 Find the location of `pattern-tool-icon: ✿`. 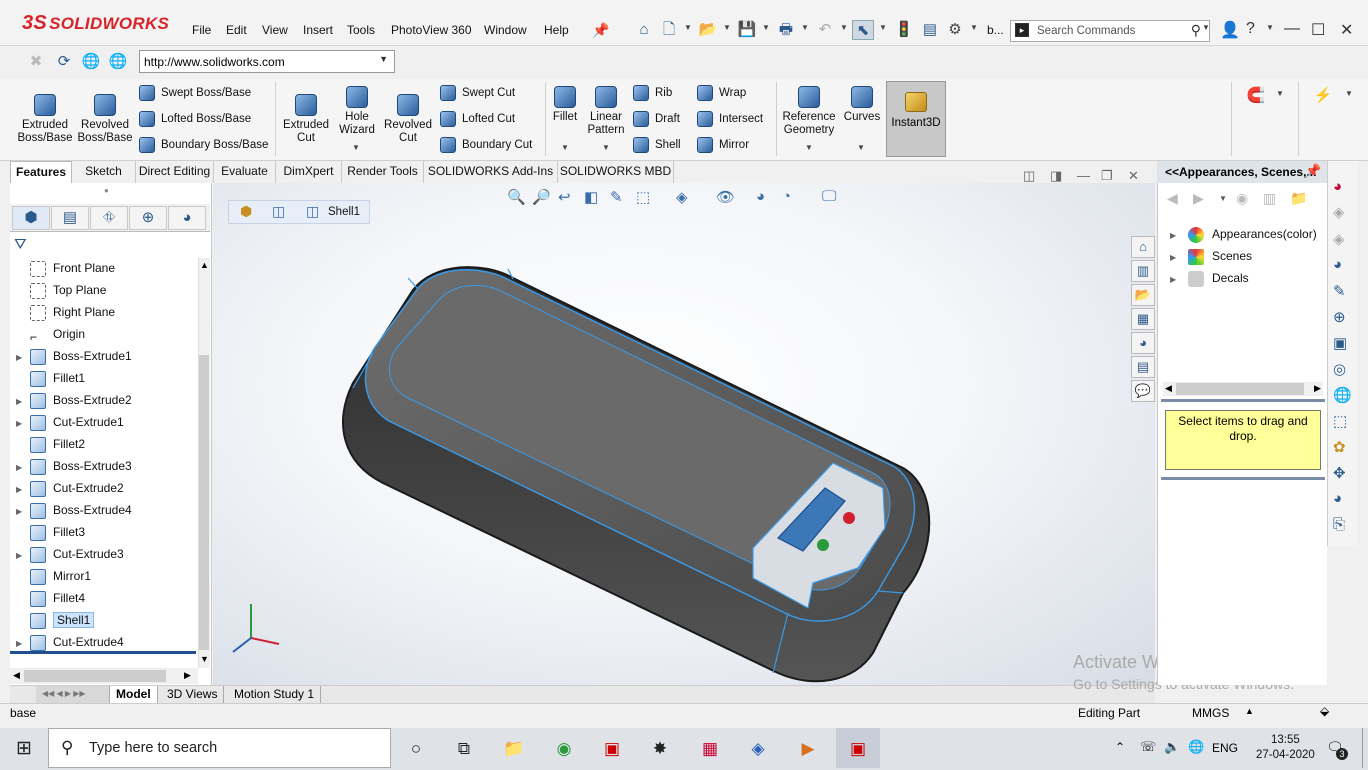

pattern-tool-icon: ✿ is located at coordinates (1339, 447).